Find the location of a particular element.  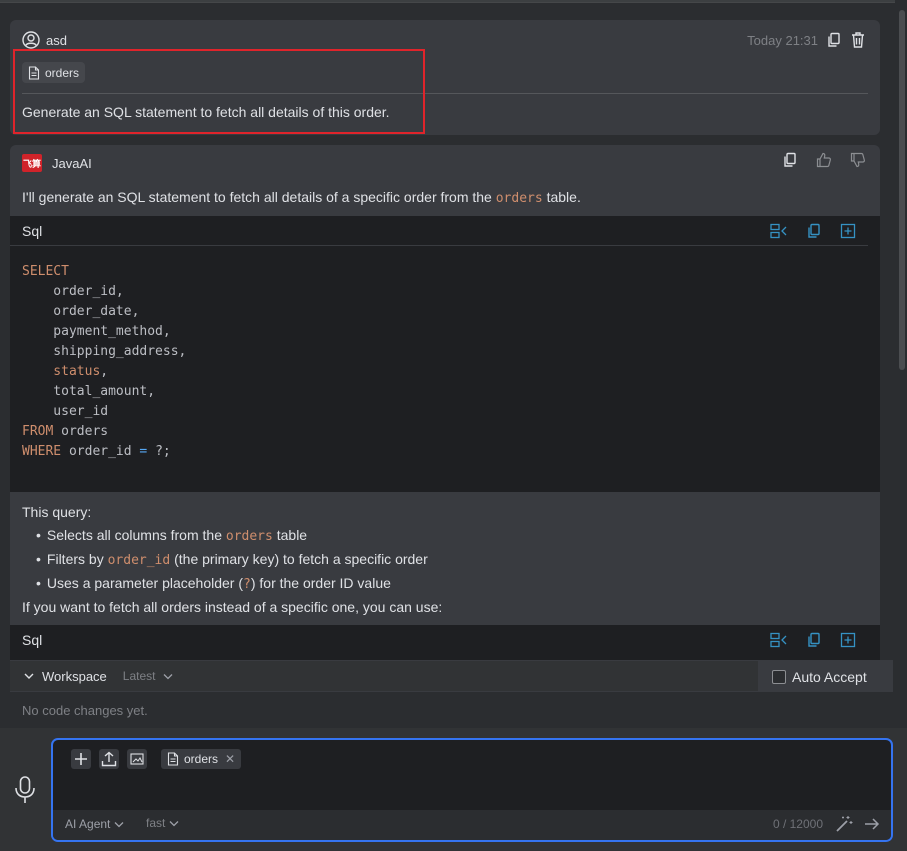

ai-header: 飞算 JavaAI is located at coordinates (57, 163).